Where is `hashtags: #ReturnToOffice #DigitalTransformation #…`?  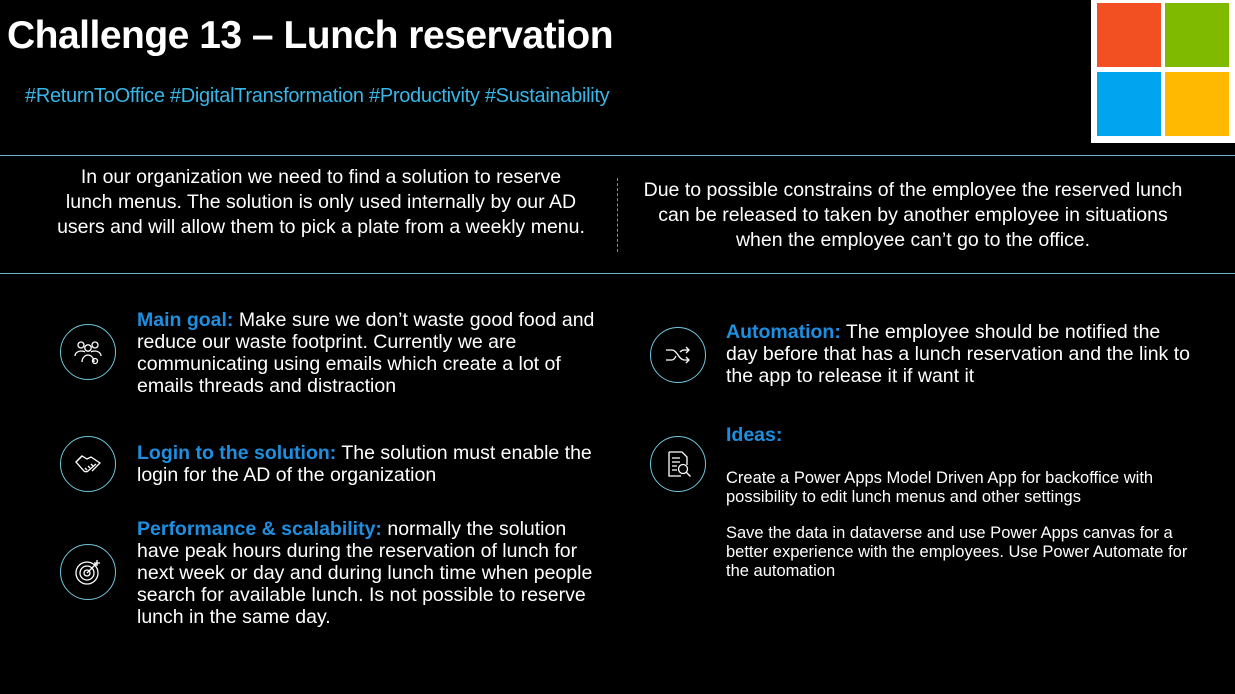 hashtags: #ReturnToOffice #DigitalTransformation #… is located at coordinates (317, 96).